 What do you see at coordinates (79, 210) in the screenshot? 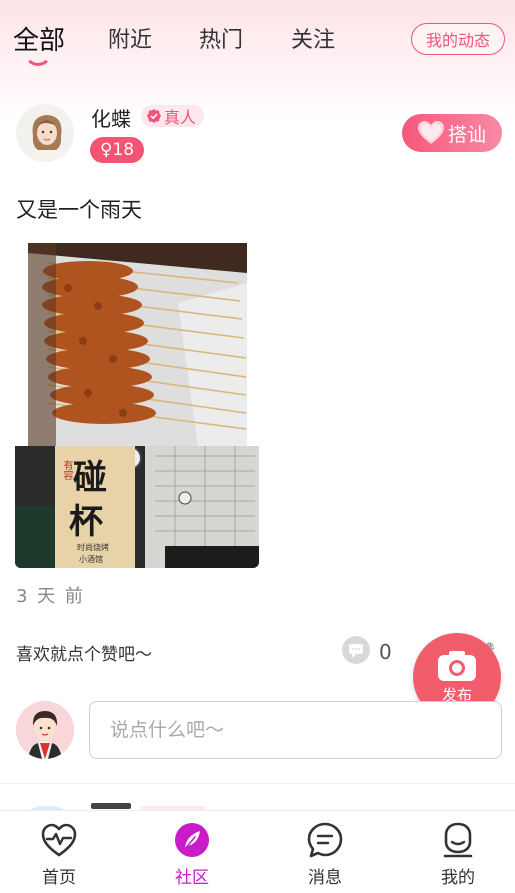
I see `post-text: 又是一个雨天` at bounding box center [79, 210].